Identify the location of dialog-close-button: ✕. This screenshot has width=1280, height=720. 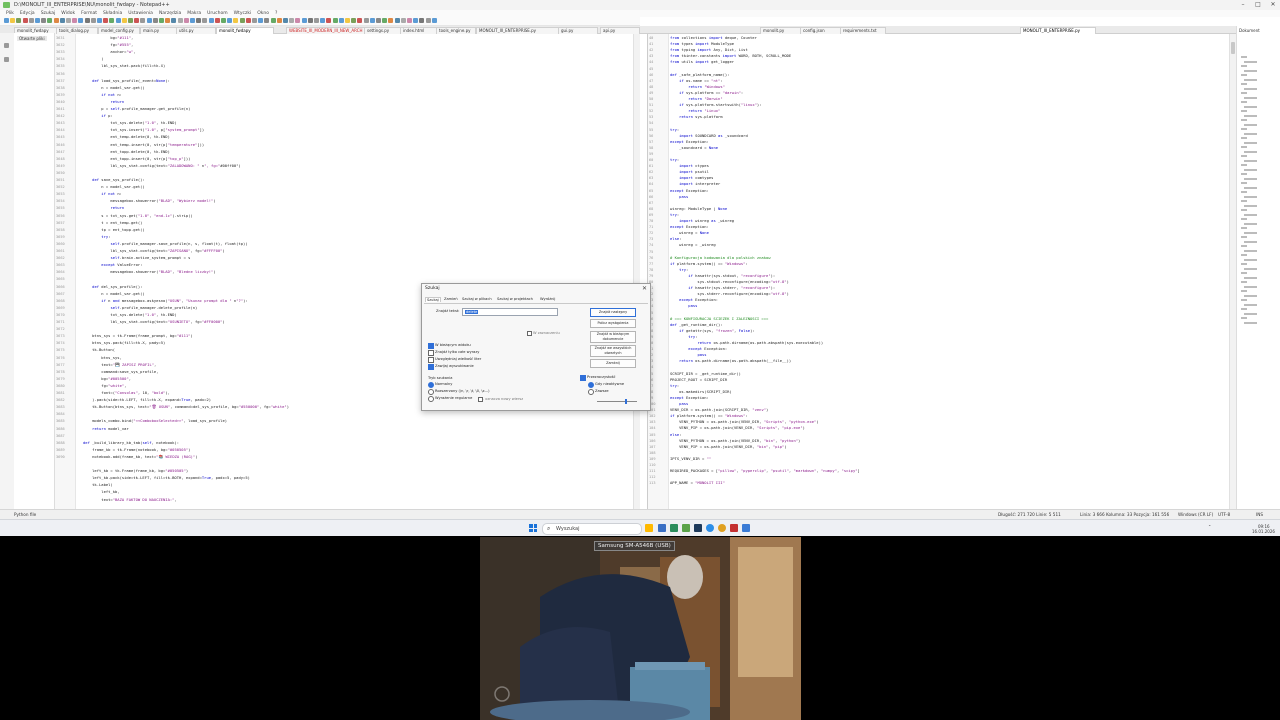
(644, 288).